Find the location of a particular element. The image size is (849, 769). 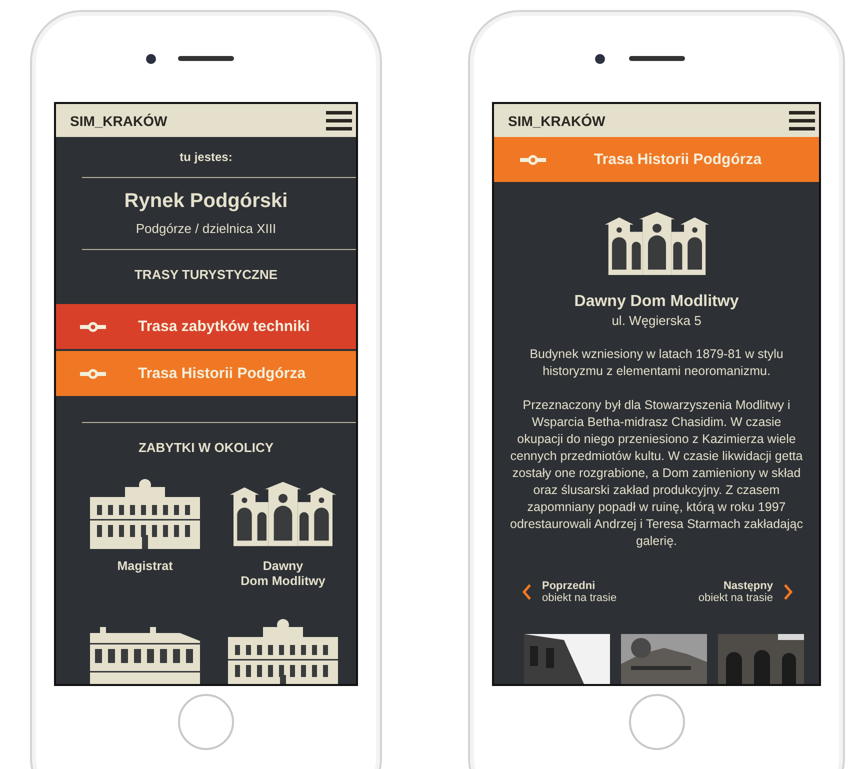

next-link: Następny obiekt na trasie is located at coordinates (745, 592).